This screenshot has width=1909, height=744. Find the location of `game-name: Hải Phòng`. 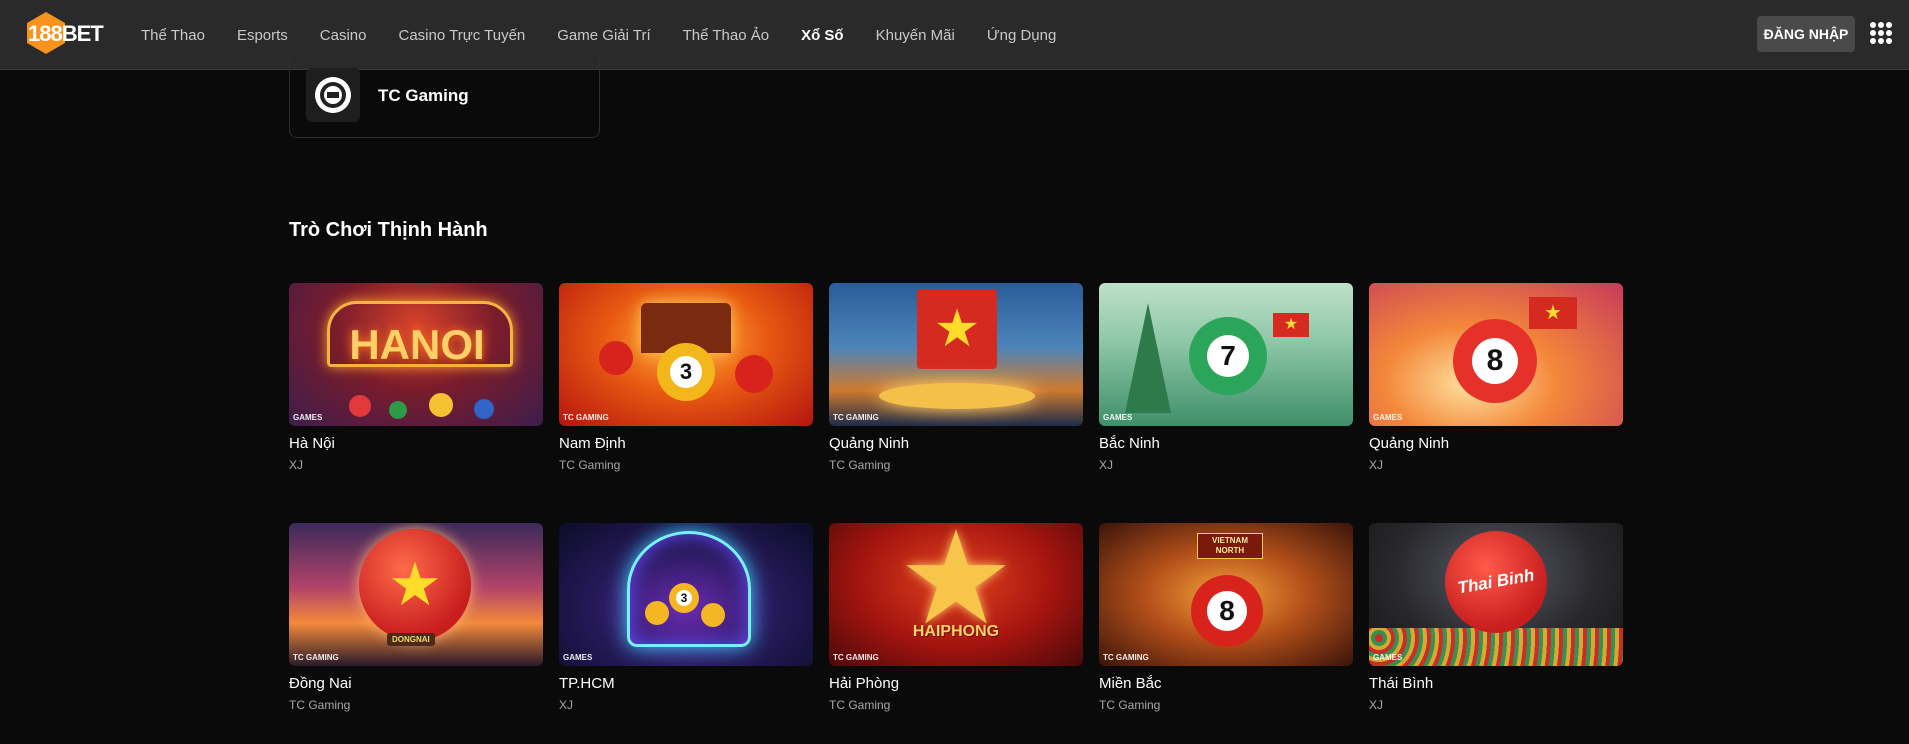

game-name: Hải Phòng is located at coordinates (864, 683).